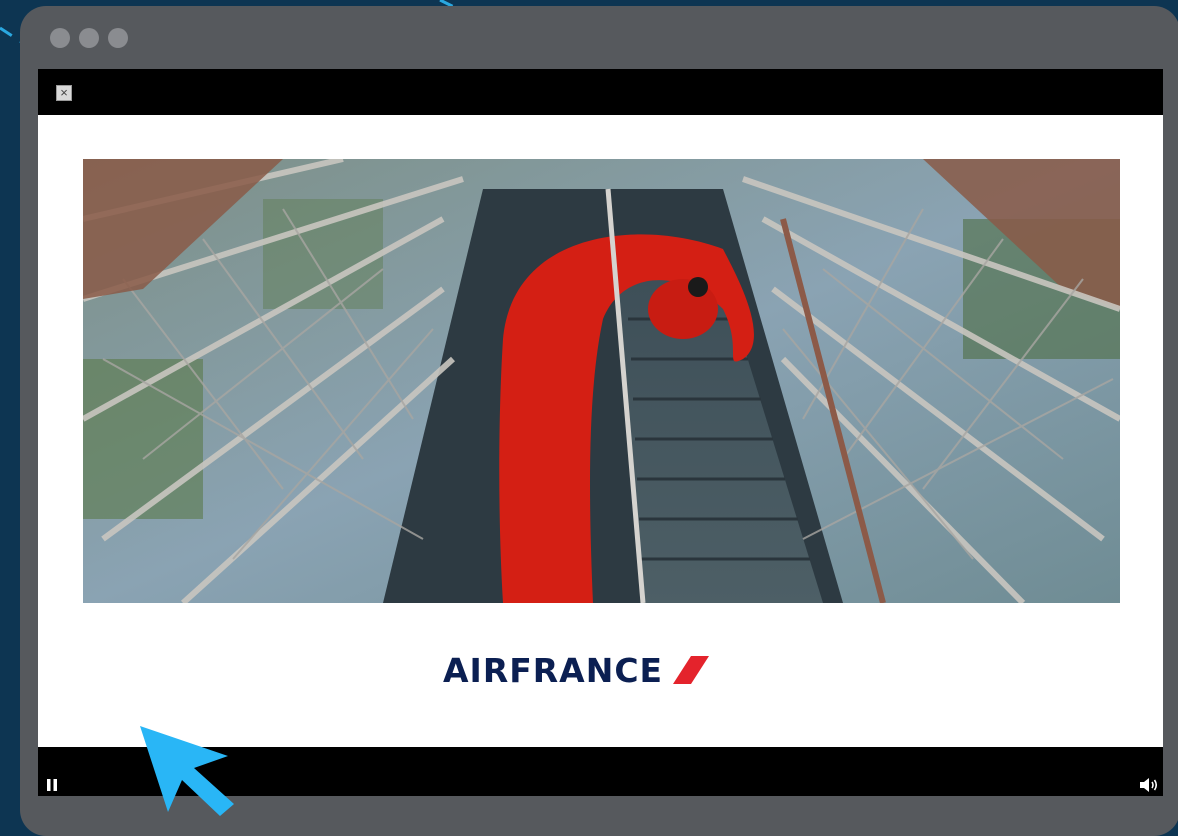  I want to click on window-dot-close, so click(60, 38).